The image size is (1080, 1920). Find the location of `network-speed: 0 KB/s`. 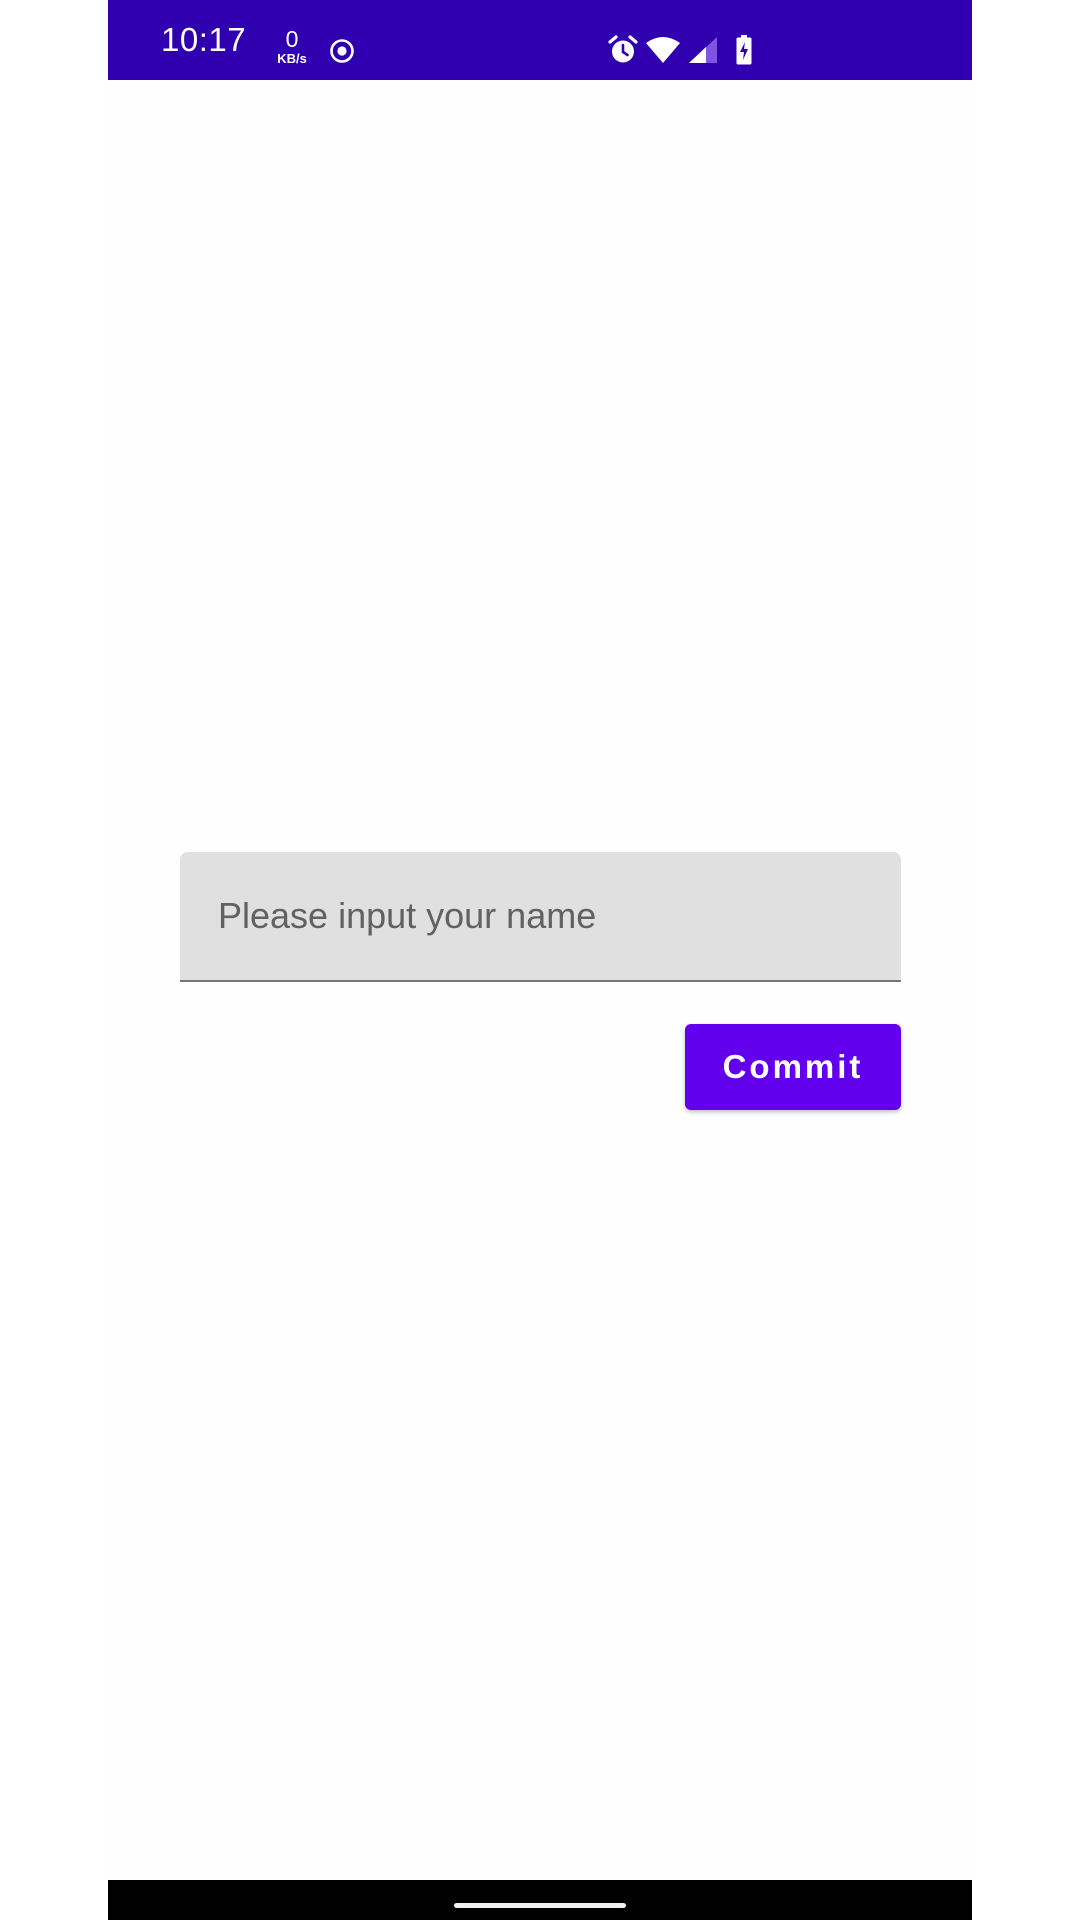

network-speed: 0 KB/s is located at coordinates (292, 46).